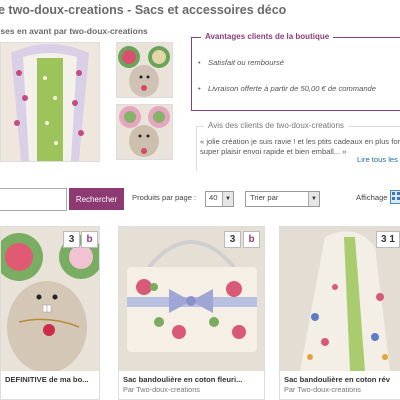 This screenshot has width=400, height=400. I want to click on advantages-title: Avantages clients de la boutique, so click(267, 36).